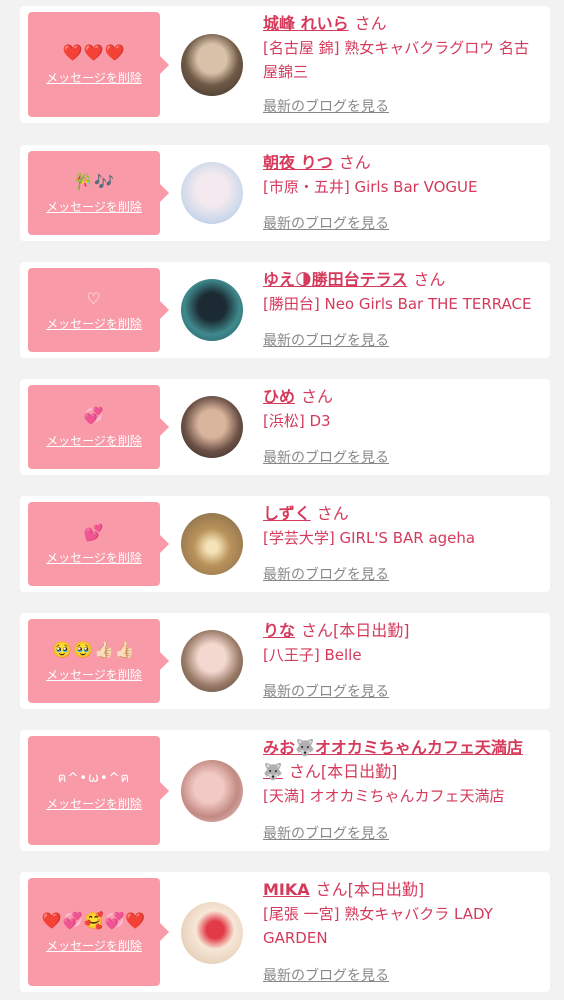 Image resolution: width=564 pixels, height=1000 pixels. What do you see at coordinates (98, 427) in the screenshot?
I see `message-bubble: 💞 メッセージを削除` at bounding box center [98, 427].